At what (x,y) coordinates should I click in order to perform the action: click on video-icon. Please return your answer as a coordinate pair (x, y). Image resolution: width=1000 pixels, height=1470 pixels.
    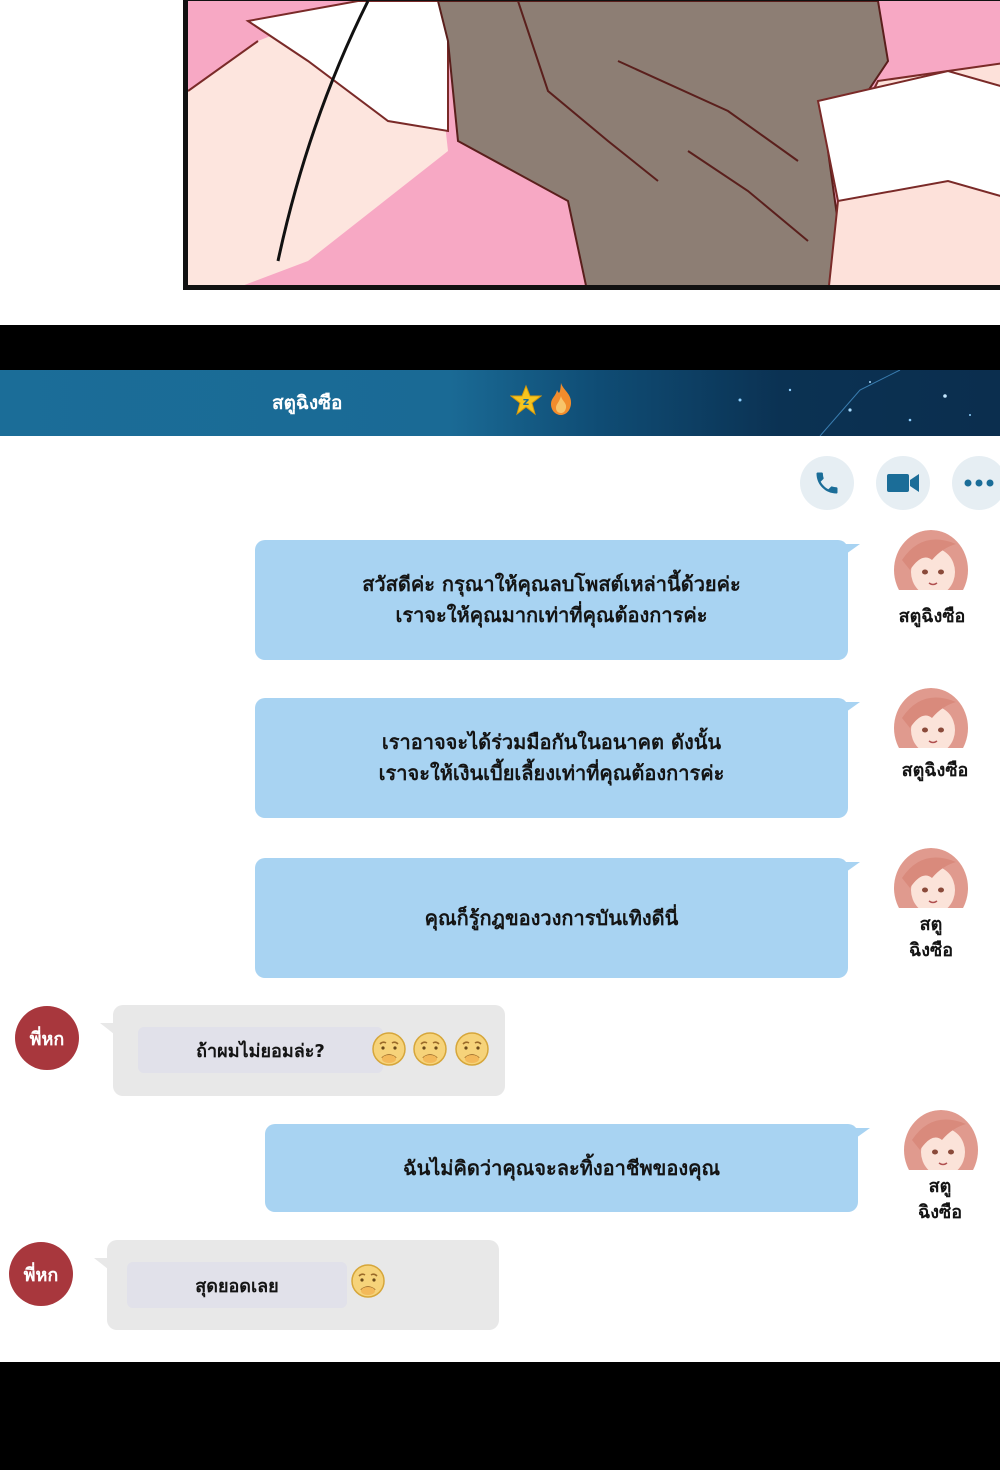
    Looking at the image, I should click on (903, 483).